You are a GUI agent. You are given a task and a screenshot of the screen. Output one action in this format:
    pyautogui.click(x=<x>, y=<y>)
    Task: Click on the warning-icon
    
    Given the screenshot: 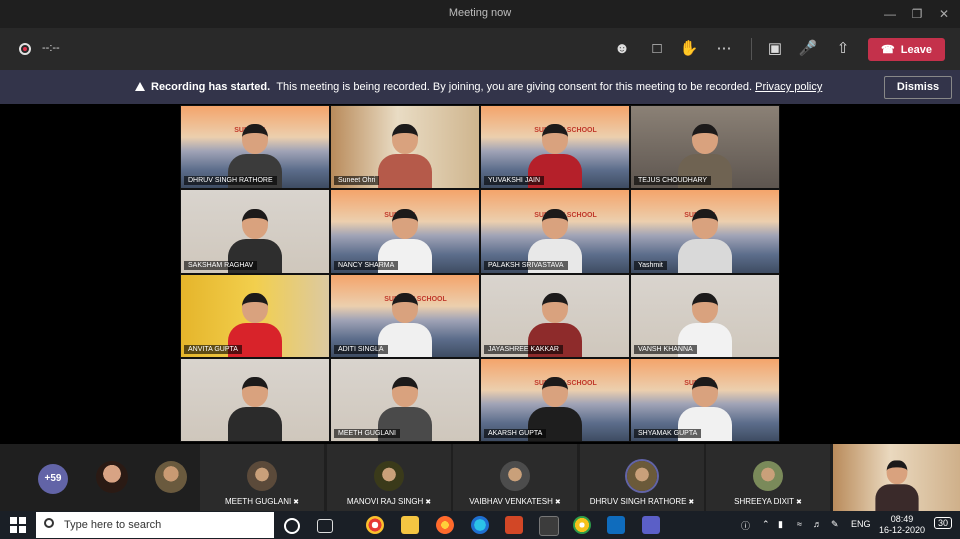 What is the action you would take?
    pyautogui.click(x=140, y=86)
    